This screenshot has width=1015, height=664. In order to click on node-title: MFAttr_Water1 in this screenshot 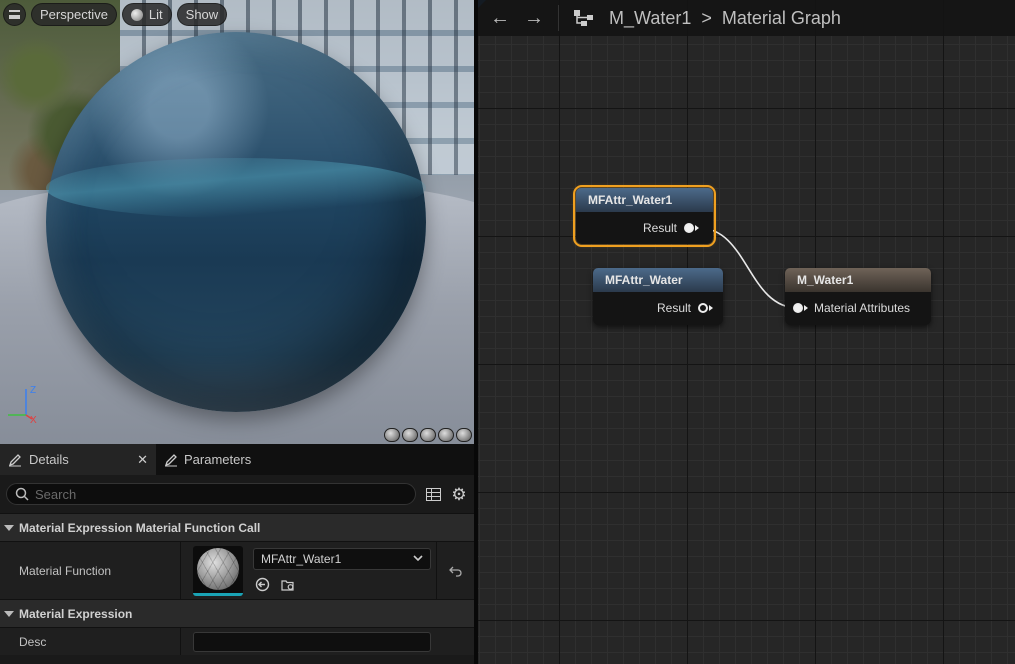, I will do `click(644, 200)`.